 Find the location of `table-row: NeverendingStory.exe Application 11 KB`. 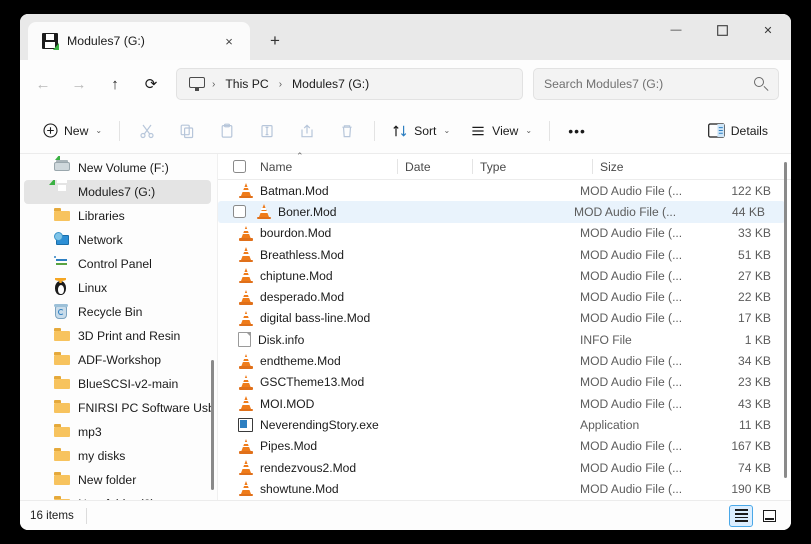

table-row: NeverendingStory.exe Application 11 KB is located at coordinates (504, 424).